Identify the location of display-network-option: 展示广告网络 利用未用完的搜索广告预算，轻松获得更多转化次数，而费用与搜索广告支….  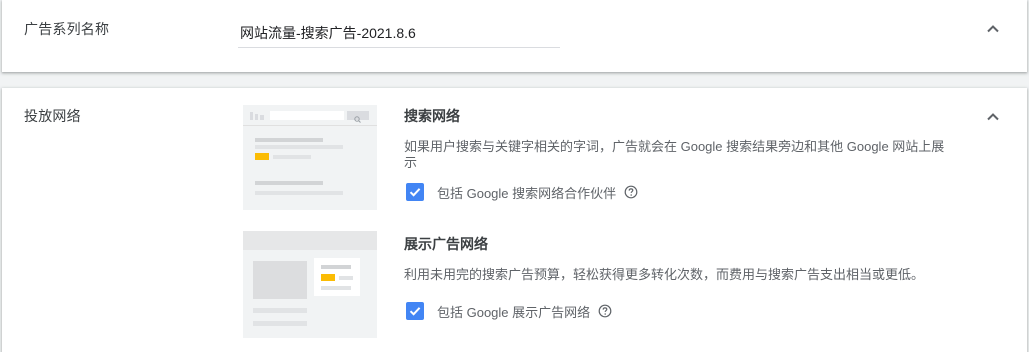
(684, 278).